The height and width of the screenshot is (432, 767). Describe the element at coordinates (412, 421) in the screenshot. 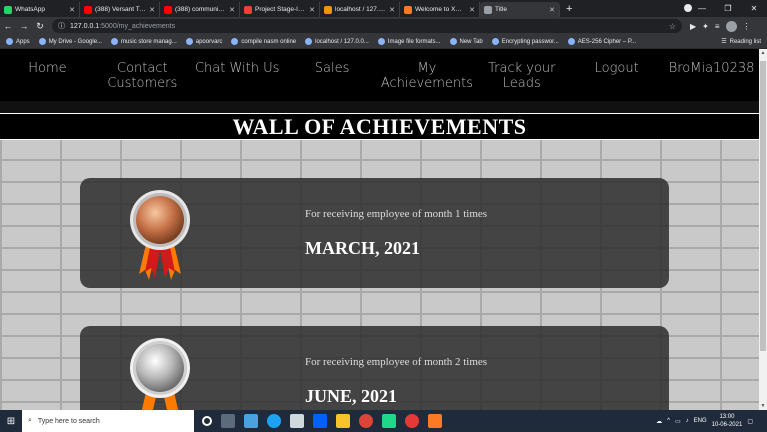

I see `media-player-icon` at that location.